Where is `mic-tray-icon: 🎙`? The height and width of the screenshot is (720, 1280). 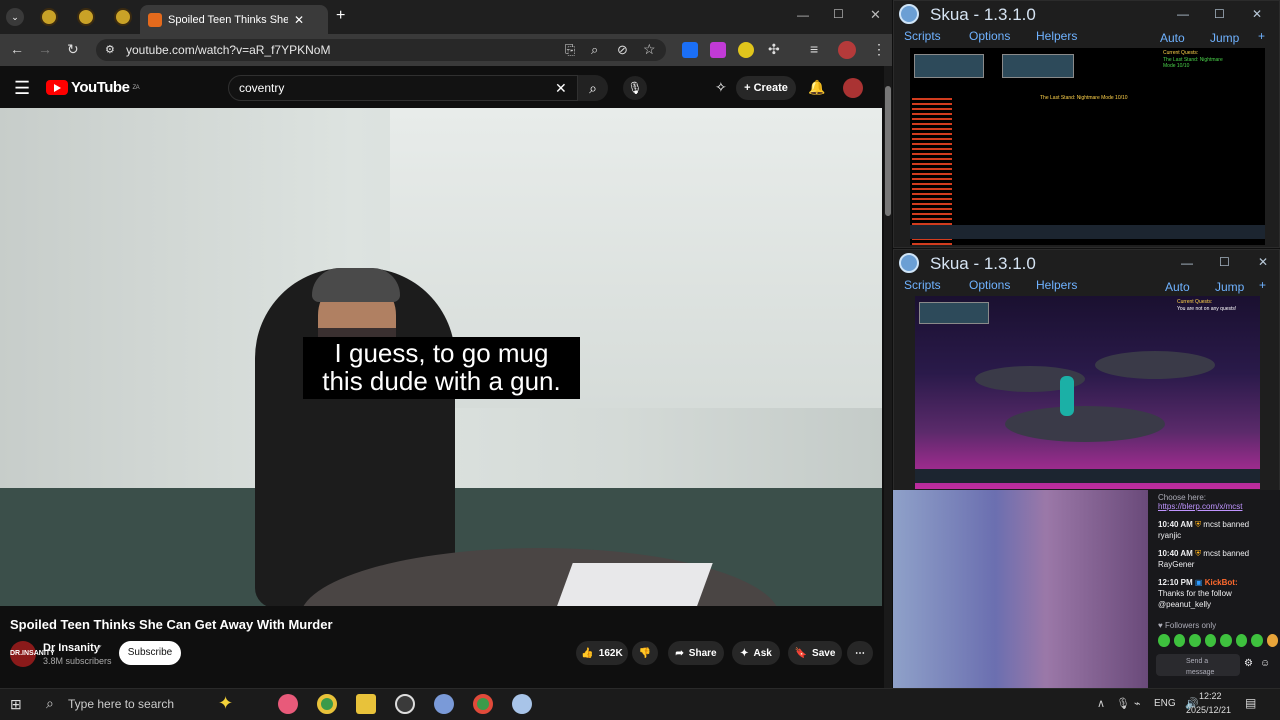 mic-tray-icon: 🎙 is located at coordinates (1123, 703).